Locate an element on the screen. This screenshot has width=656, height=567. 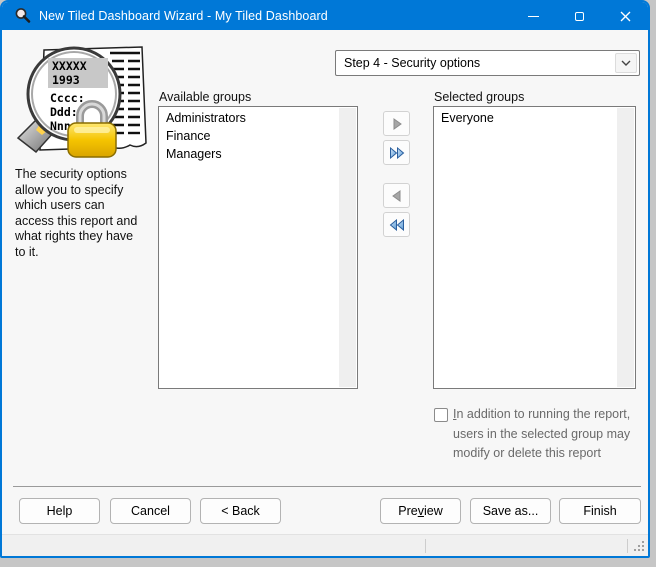
description-line: The security options is located at coordinates (71, 174).